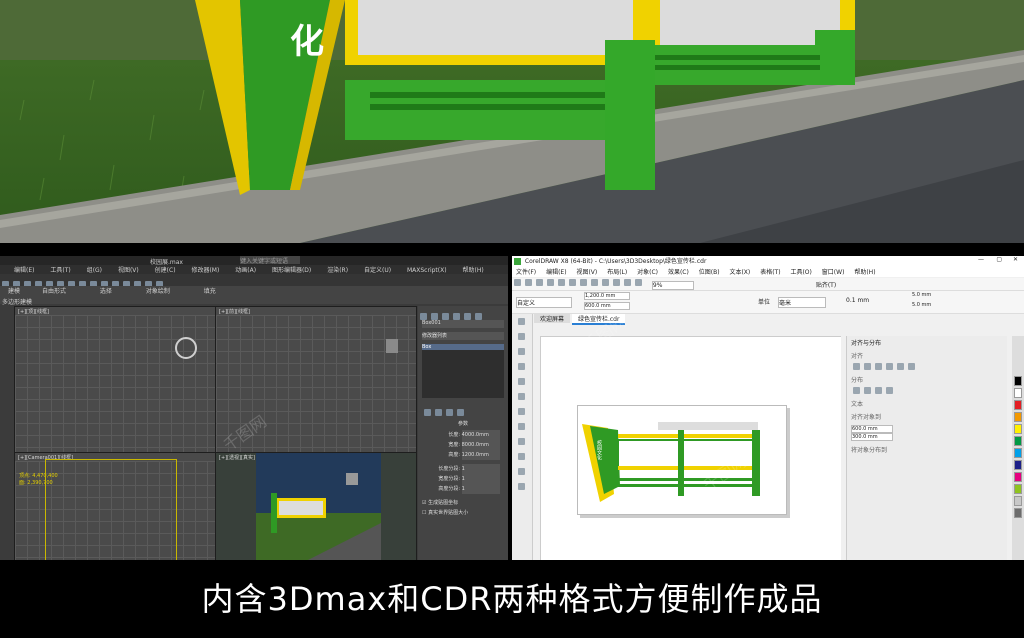 This screenshot has width=1024, height=638. Describe the element at coordinates (911, 366) in the screenshot. I see `align-bottom-icon` at that location.